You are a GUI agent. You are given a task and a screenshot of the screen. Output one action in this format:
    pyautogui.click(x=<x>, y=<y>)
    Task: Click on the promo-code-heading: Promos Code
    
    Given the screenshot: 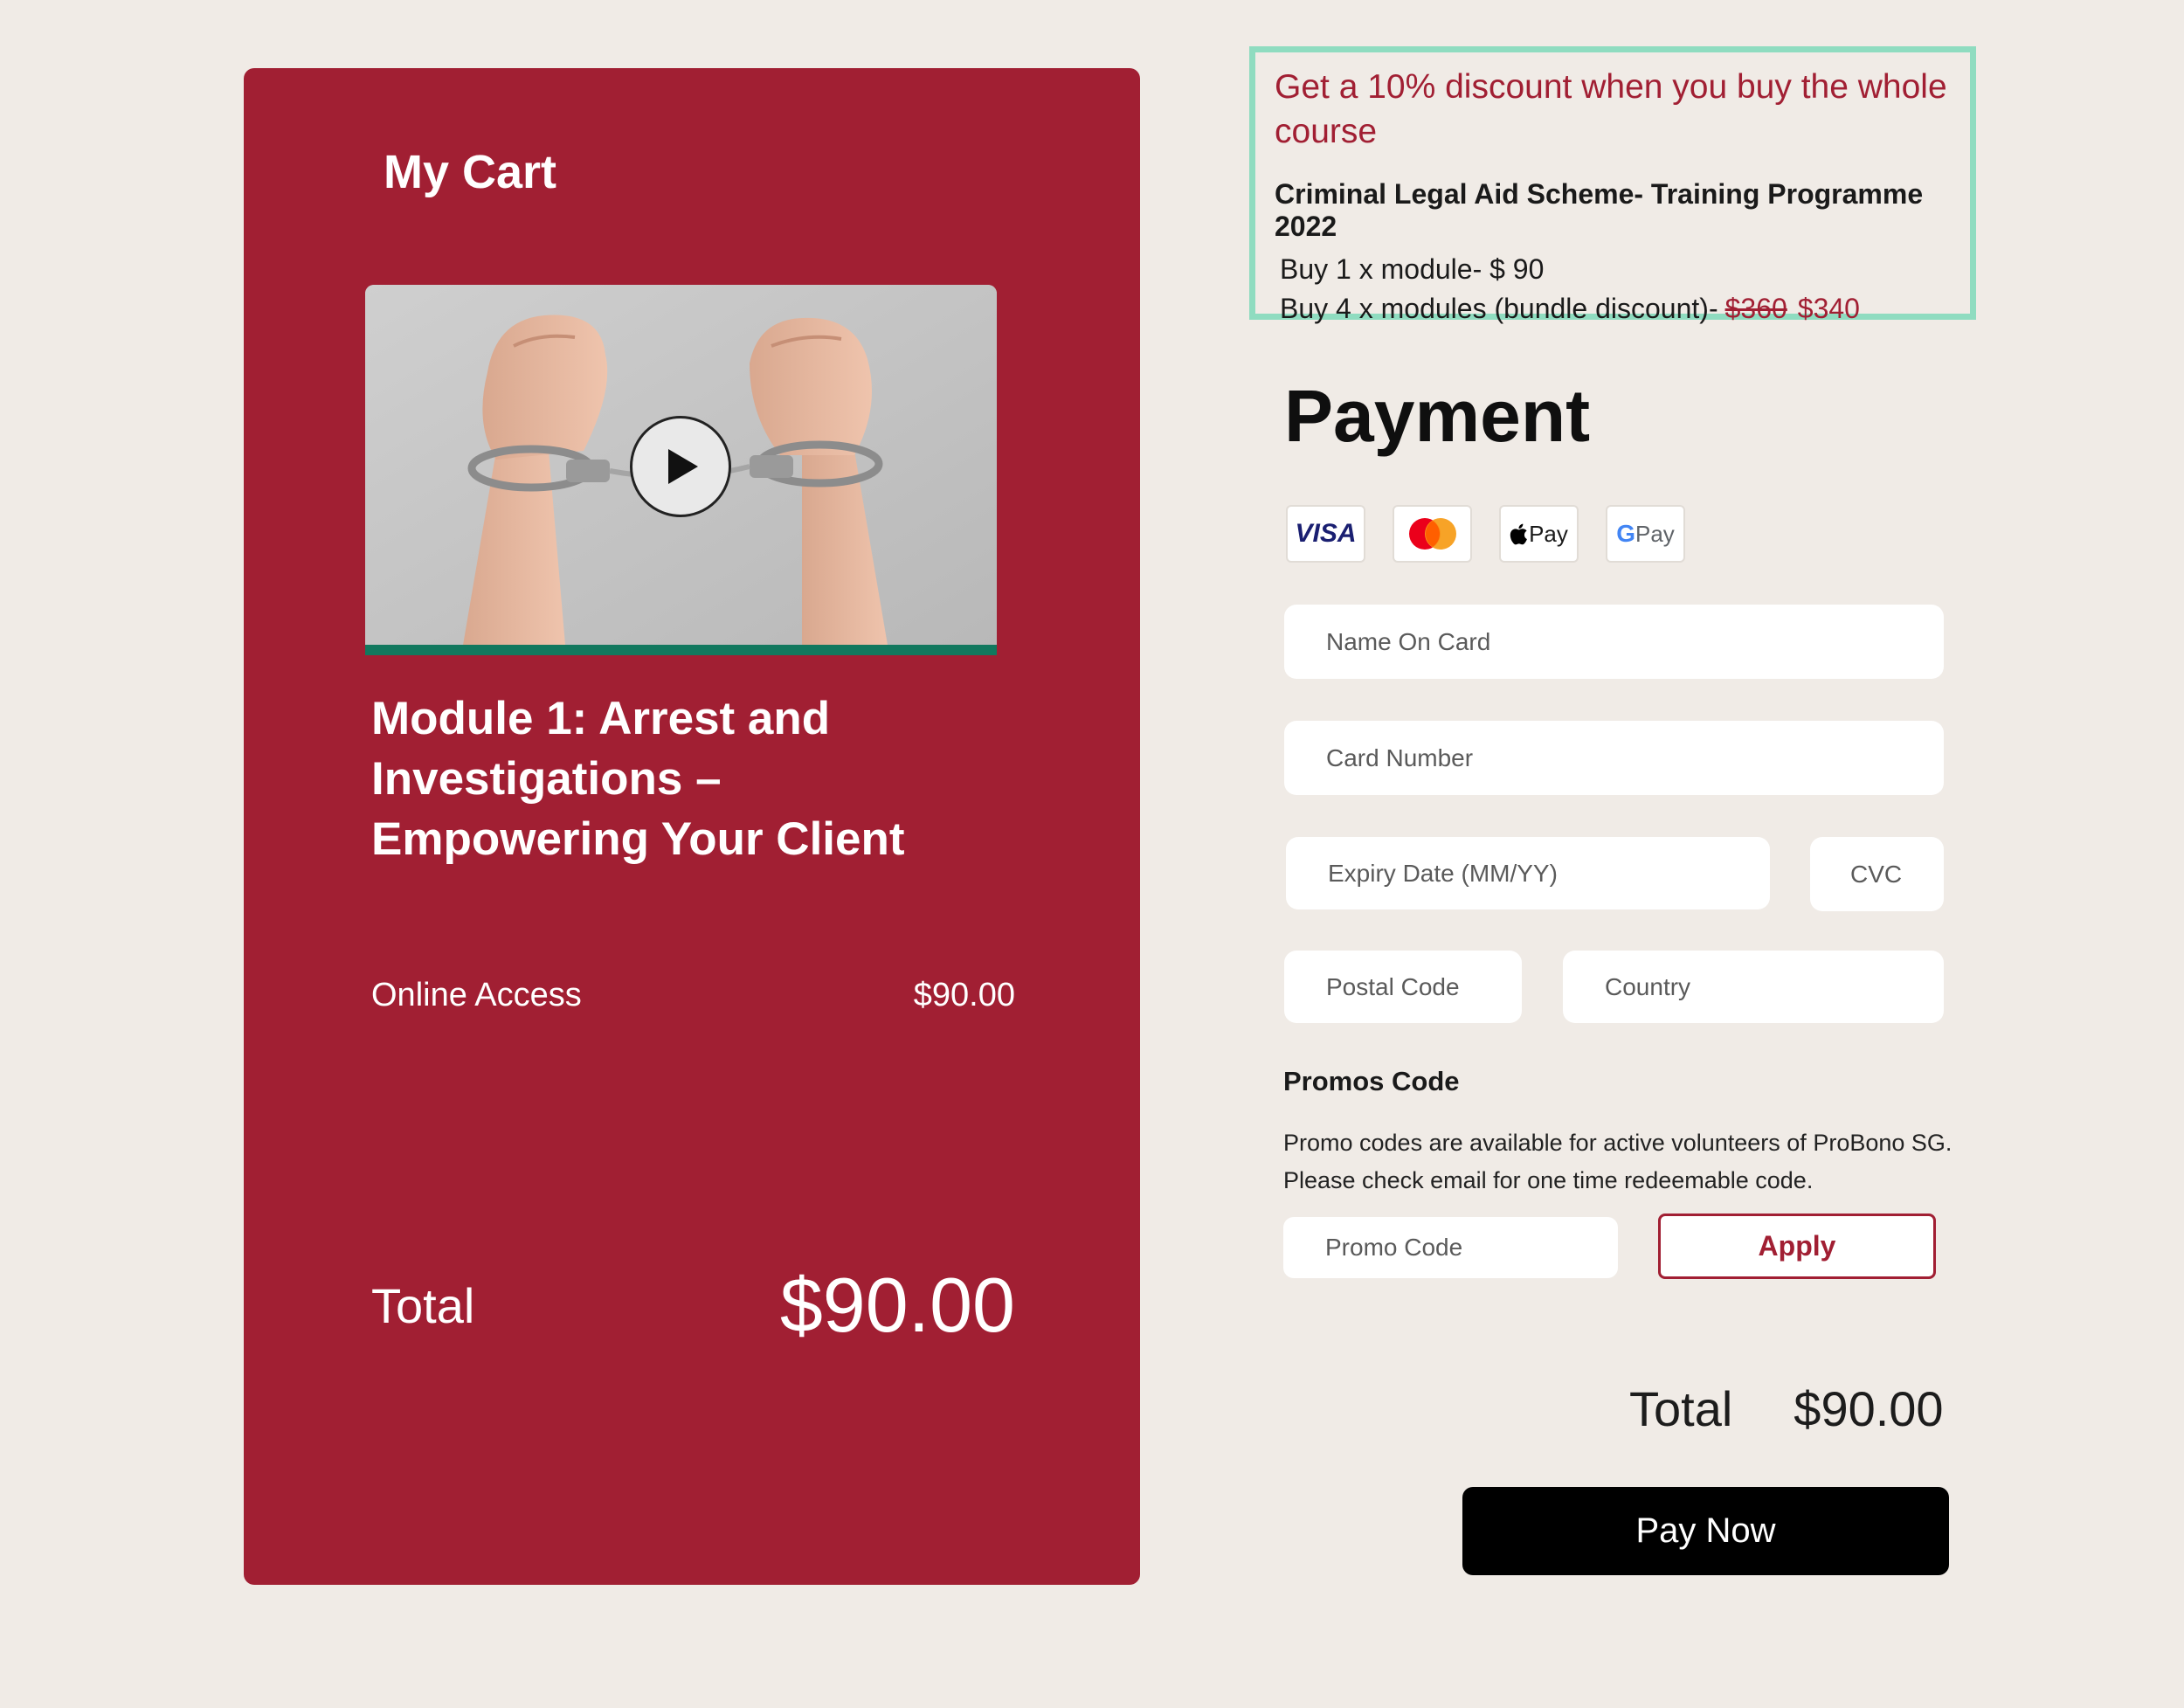 What is the action you would take?
    pyautogui.click(x=1371, y=1081)
    